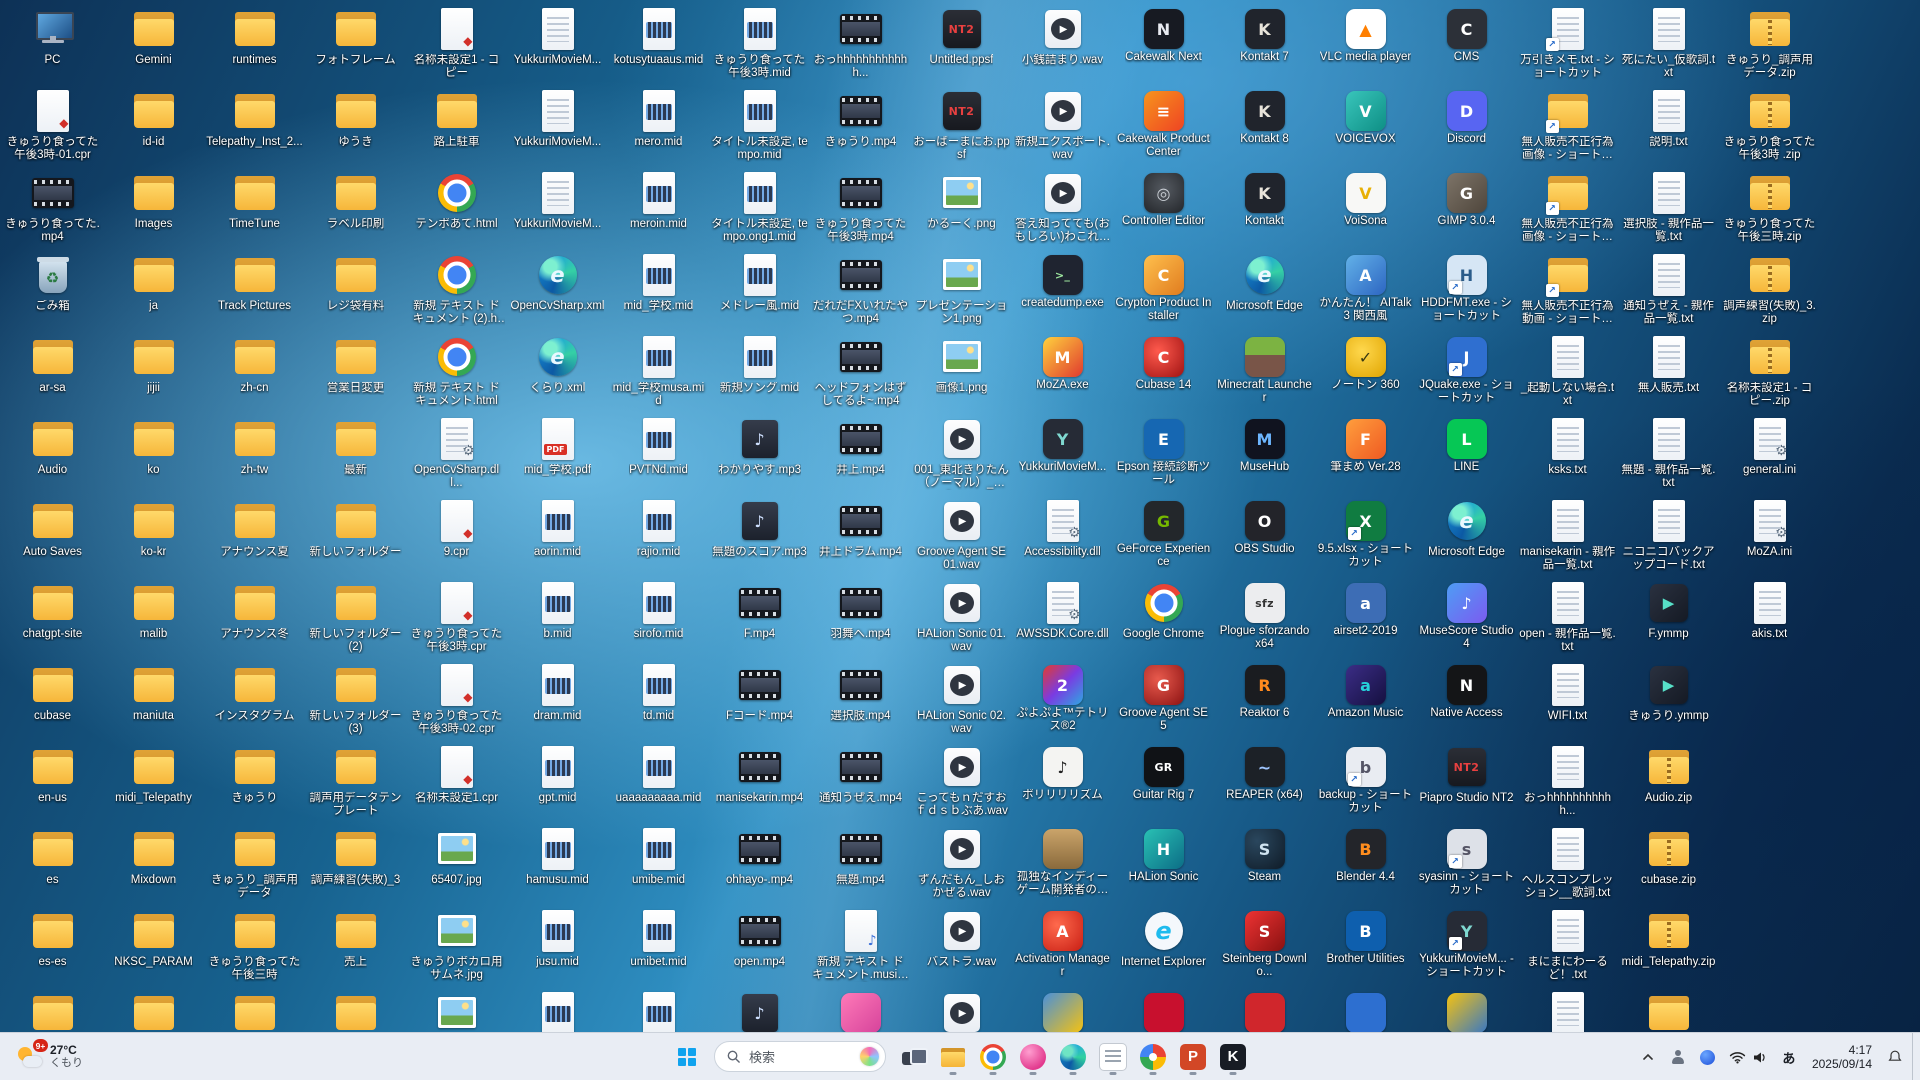 The height and width of the screenshot is (1080, 1920). Describe the element at coordinates (1062, 208) in the screenshot. I see `desktop-icon: 答え知ってても(おもしろい)わこれ.wav` at that location.